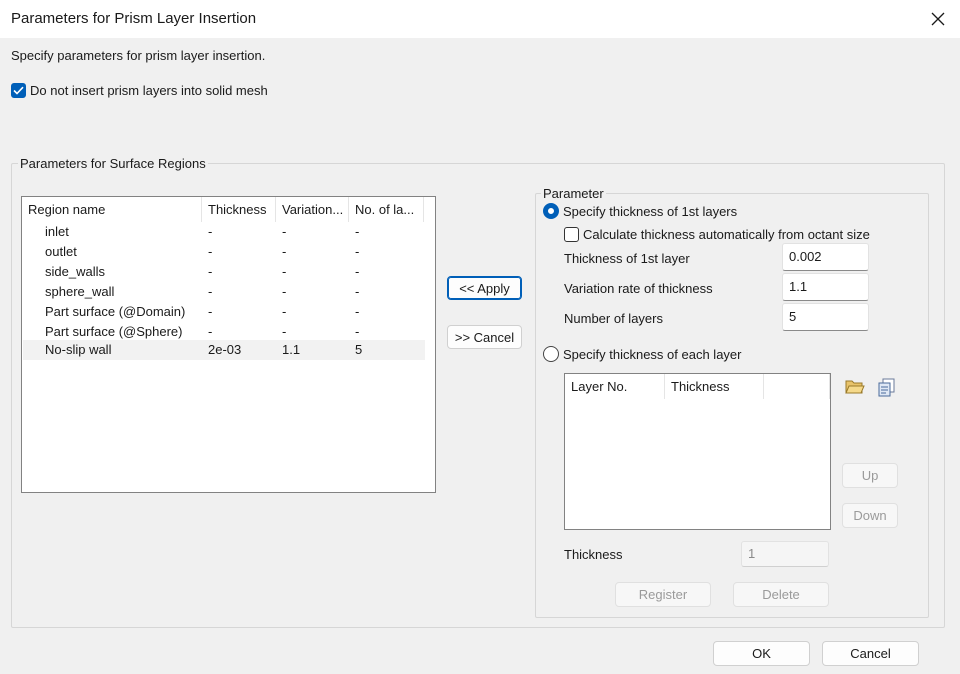 The height and width of the screenshot is (674, 960). What do you see at coordinates (113, 163) in the screenshot?
I see `surface-regions-group-label: Parameters for Surface Regions` at bounding box center [113, 163].